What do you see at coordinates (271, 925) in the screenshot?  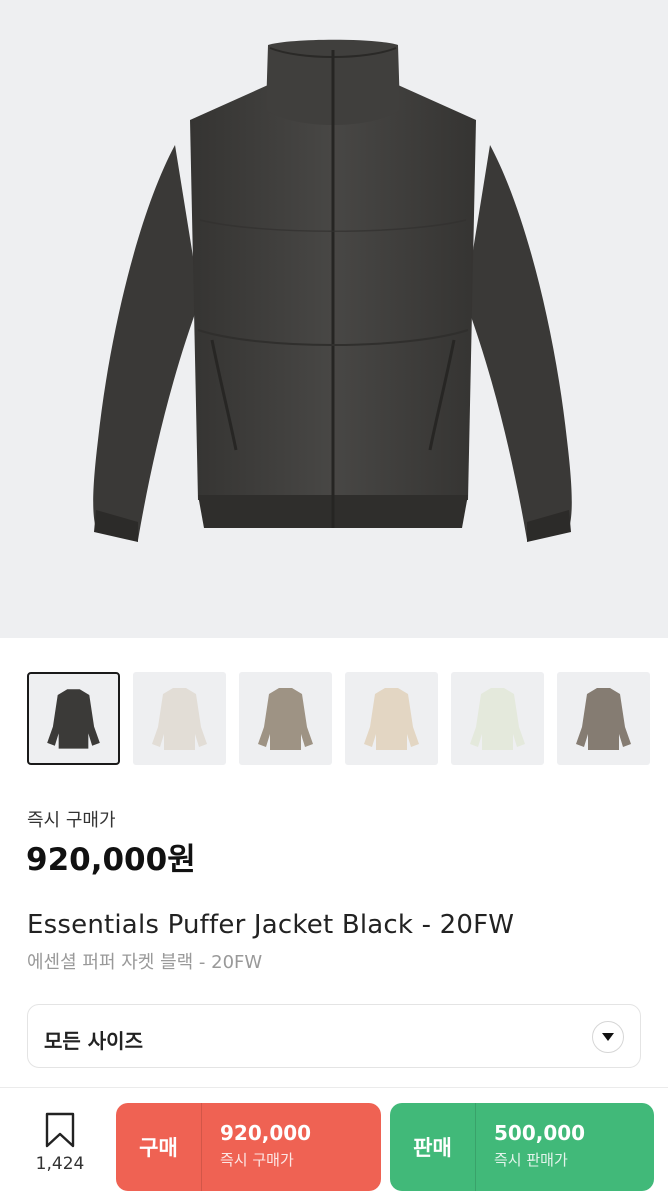 I see `product-name-en: Essentials Puffer Jacket Black - 20FW` at bounding box center [271, 925].